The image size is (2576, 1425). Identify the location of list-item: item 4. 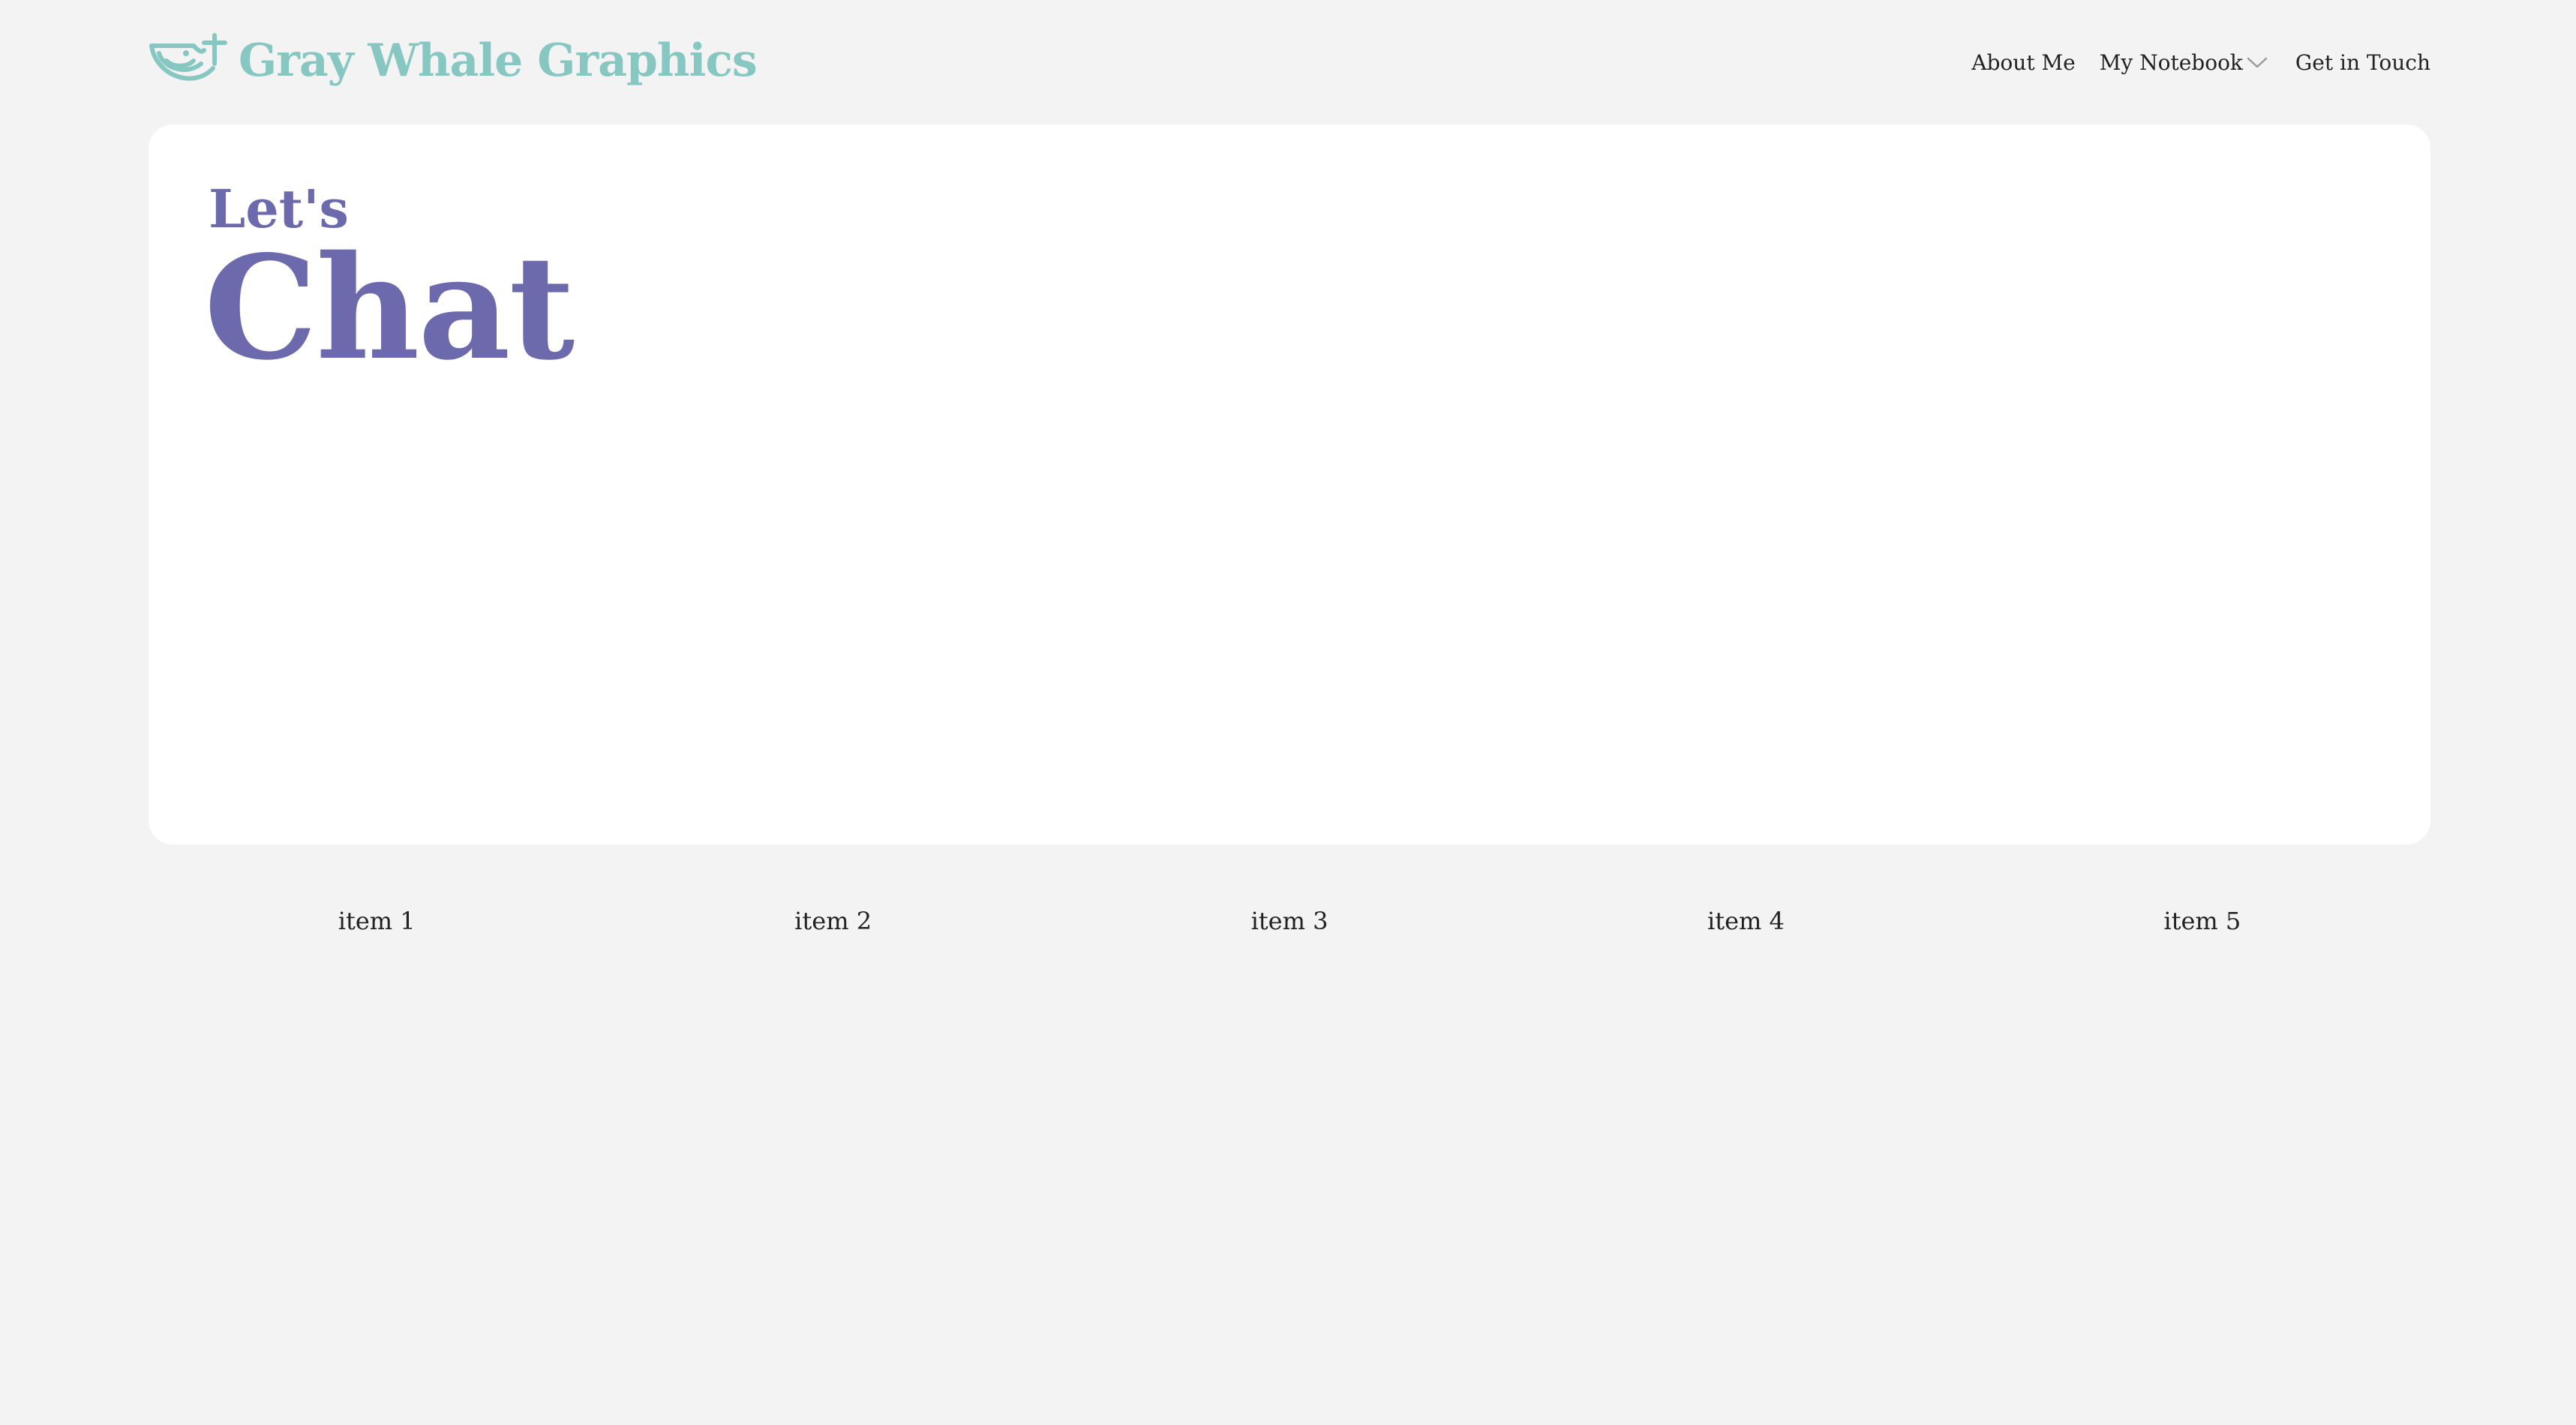
(1746, 921).